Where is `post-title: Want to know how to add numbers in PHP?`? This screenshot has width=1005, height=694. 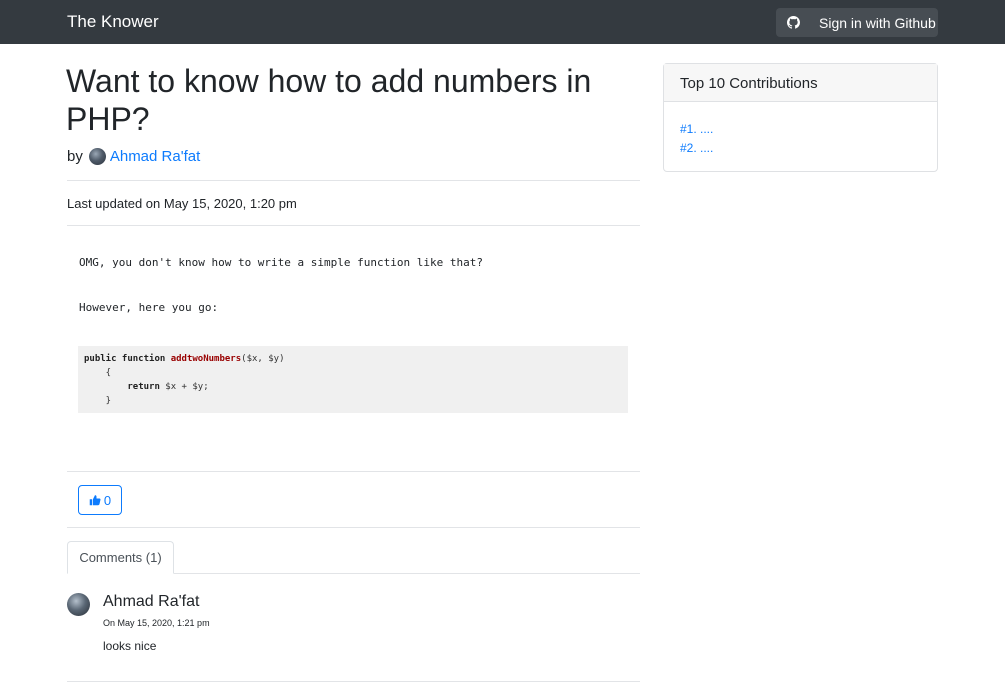 post-title: Want to know how to add numbers in PHP? is located at coordinates (329, 100).